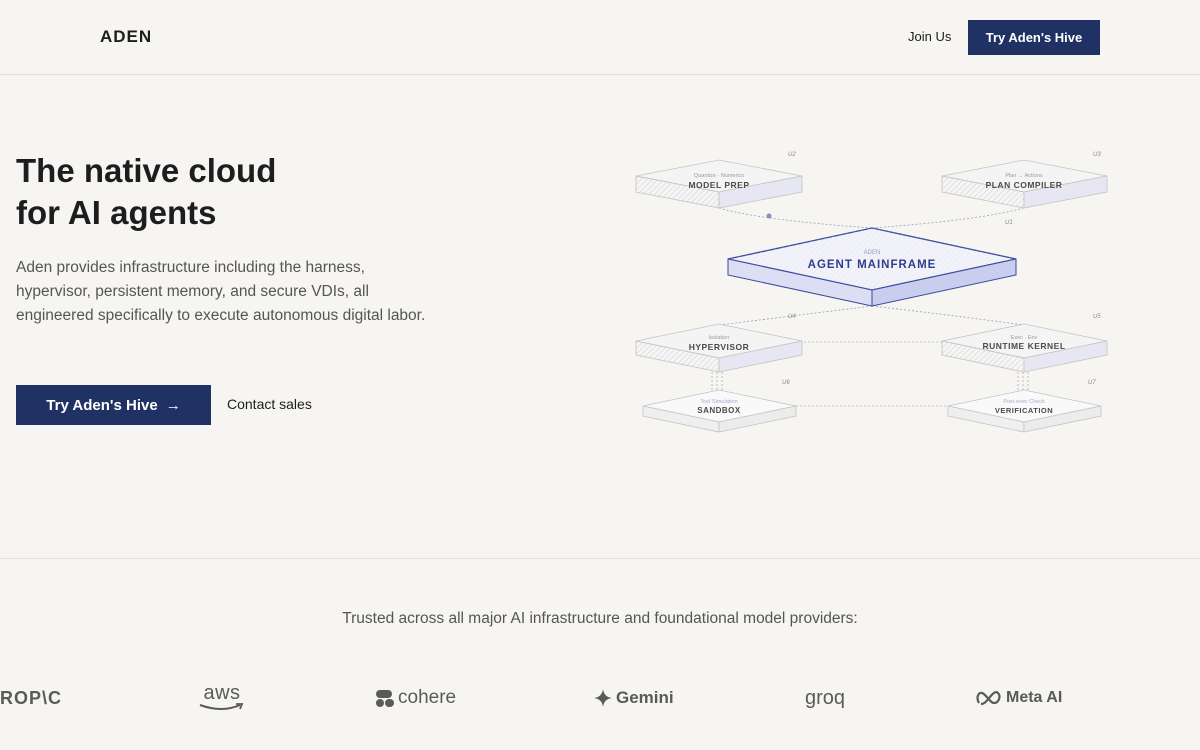 The width and height of the screenshot is (1200, 750). I want to click on meta-ai-logo-text: Meta AI, so click(1034, 697).